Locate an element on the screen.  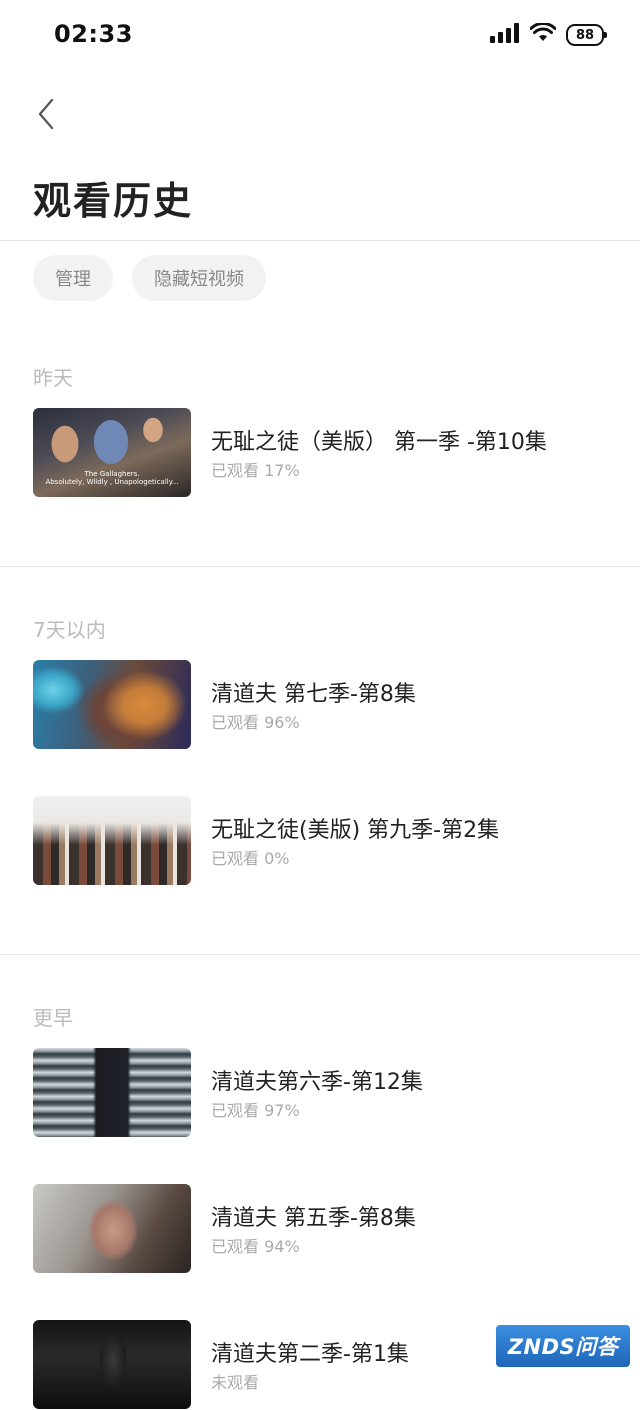
item-progress: 已观看 0% is located at coordinates (250, 858).